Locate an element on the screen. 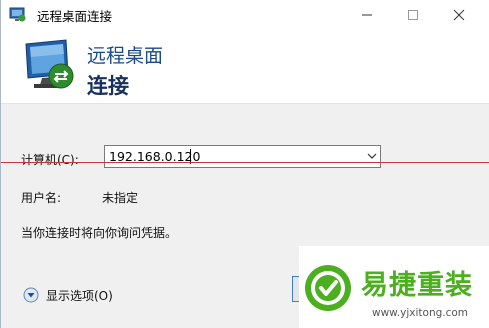 The height and width of the screenshot is (328, 489). watermark-url: www.yjxitong.com is located at coordinates (420, 313).